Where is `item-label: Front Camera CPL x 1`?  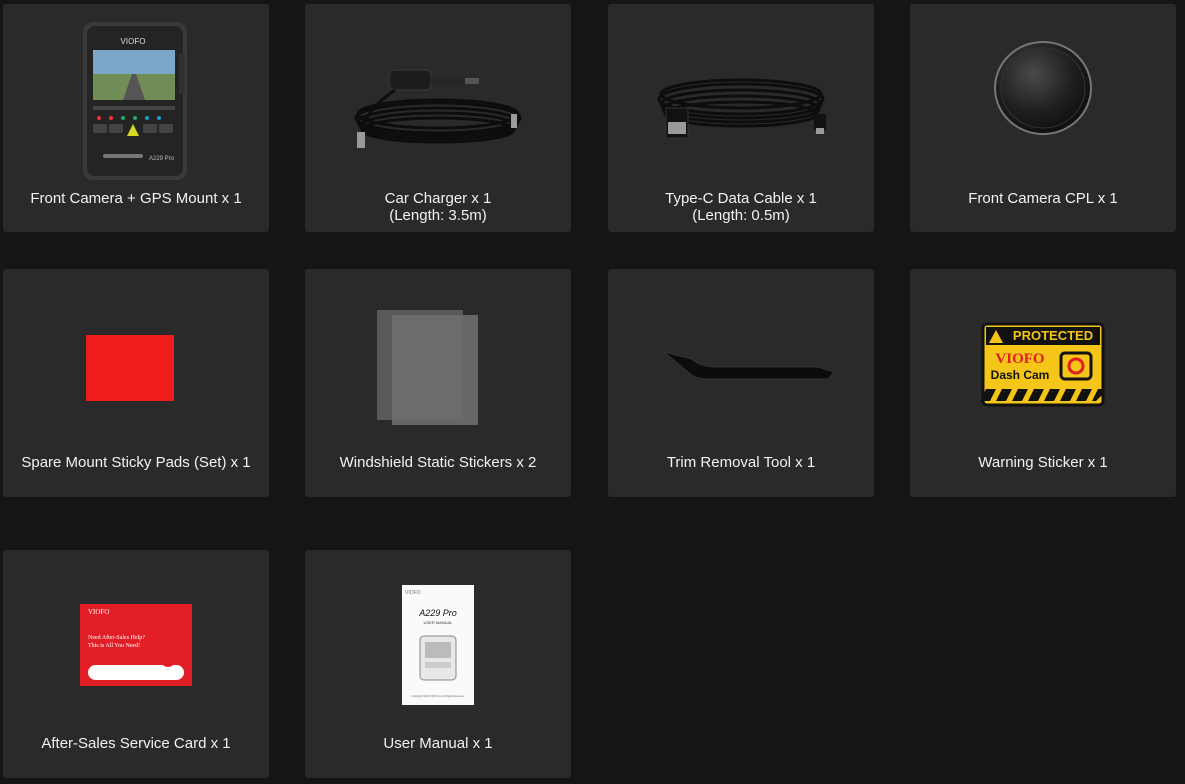
item-label: Front Camera CPL x 1 is located at coordinates (1043, 198).